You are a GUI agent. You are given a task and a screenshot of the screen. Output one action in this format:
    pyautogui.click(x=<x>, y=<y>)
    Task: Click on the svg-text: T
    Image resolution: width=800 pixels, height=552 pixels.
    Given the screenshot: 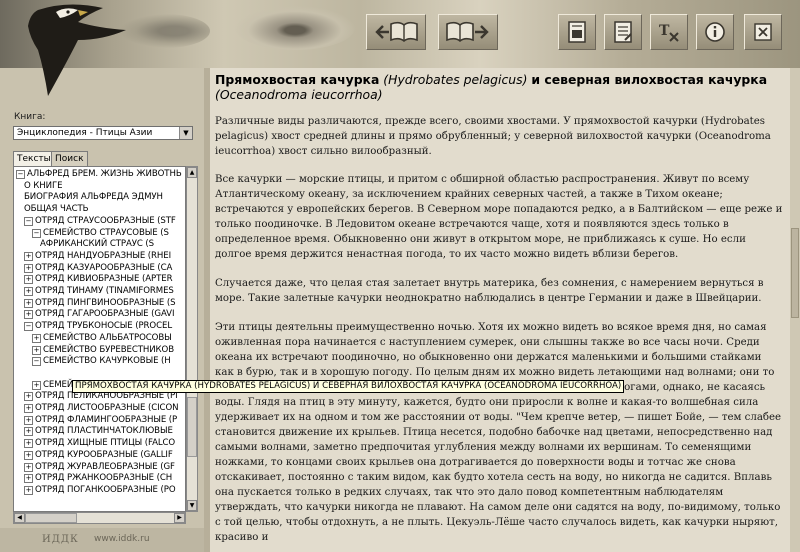 What is the action you would take?
    pyautogui.click(x=664, y=31)
    